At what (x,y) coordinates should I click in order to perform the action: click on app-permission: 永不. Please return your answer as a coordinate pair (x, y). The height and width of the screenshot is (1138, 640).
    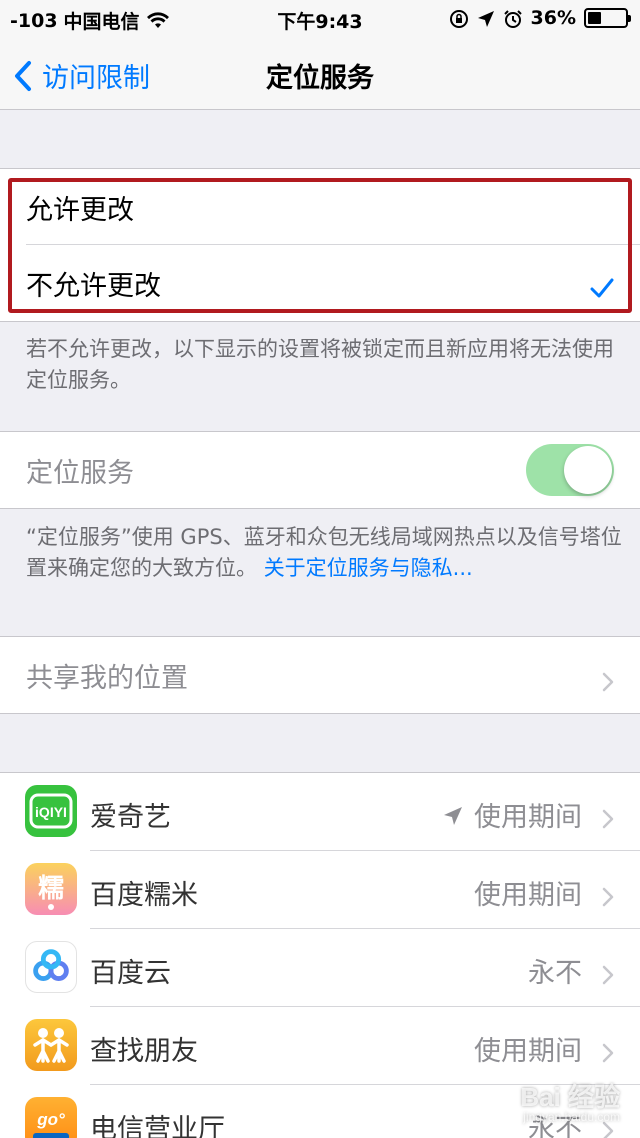
    Looking at the image, I should click on (555, 970).